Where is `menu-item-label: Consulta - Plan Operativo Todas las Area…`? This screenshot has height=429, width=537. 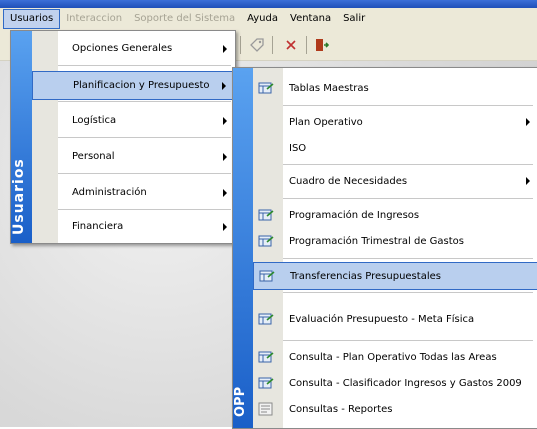
menu-item-label: Consulta - Plan Operativo Todas las Area… is located at coordinates (393, 357).